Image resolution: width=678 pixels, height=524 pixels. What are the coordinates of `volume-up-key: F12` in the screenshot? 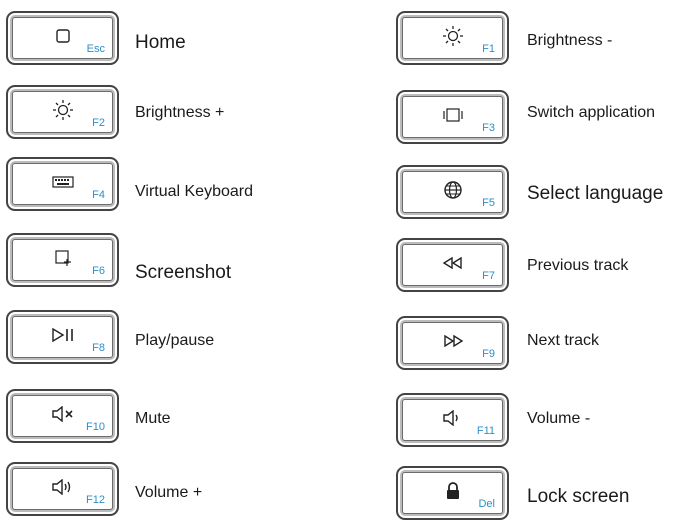 It's located at (62, 489).